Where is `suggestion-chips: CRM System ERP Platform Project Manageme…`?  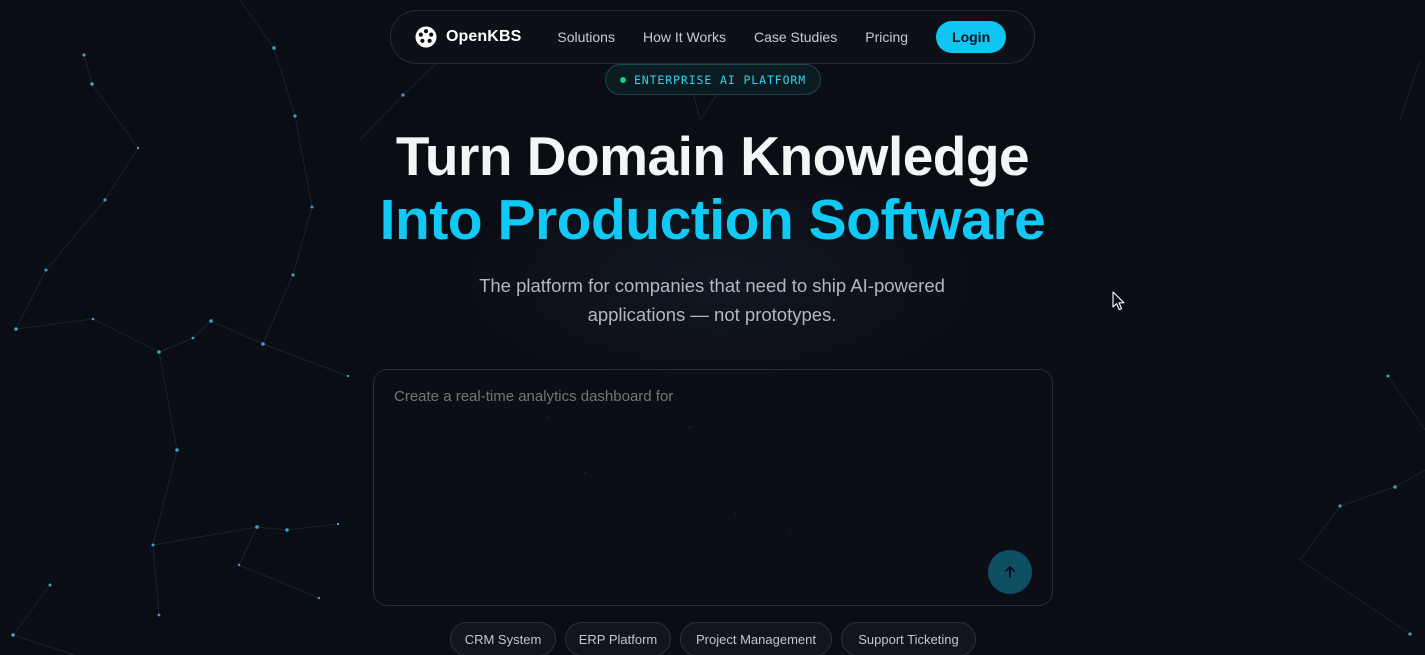
suggestion-chips: CRM System ERP Platform Project Manageme… is located at coordinates (712, 638).